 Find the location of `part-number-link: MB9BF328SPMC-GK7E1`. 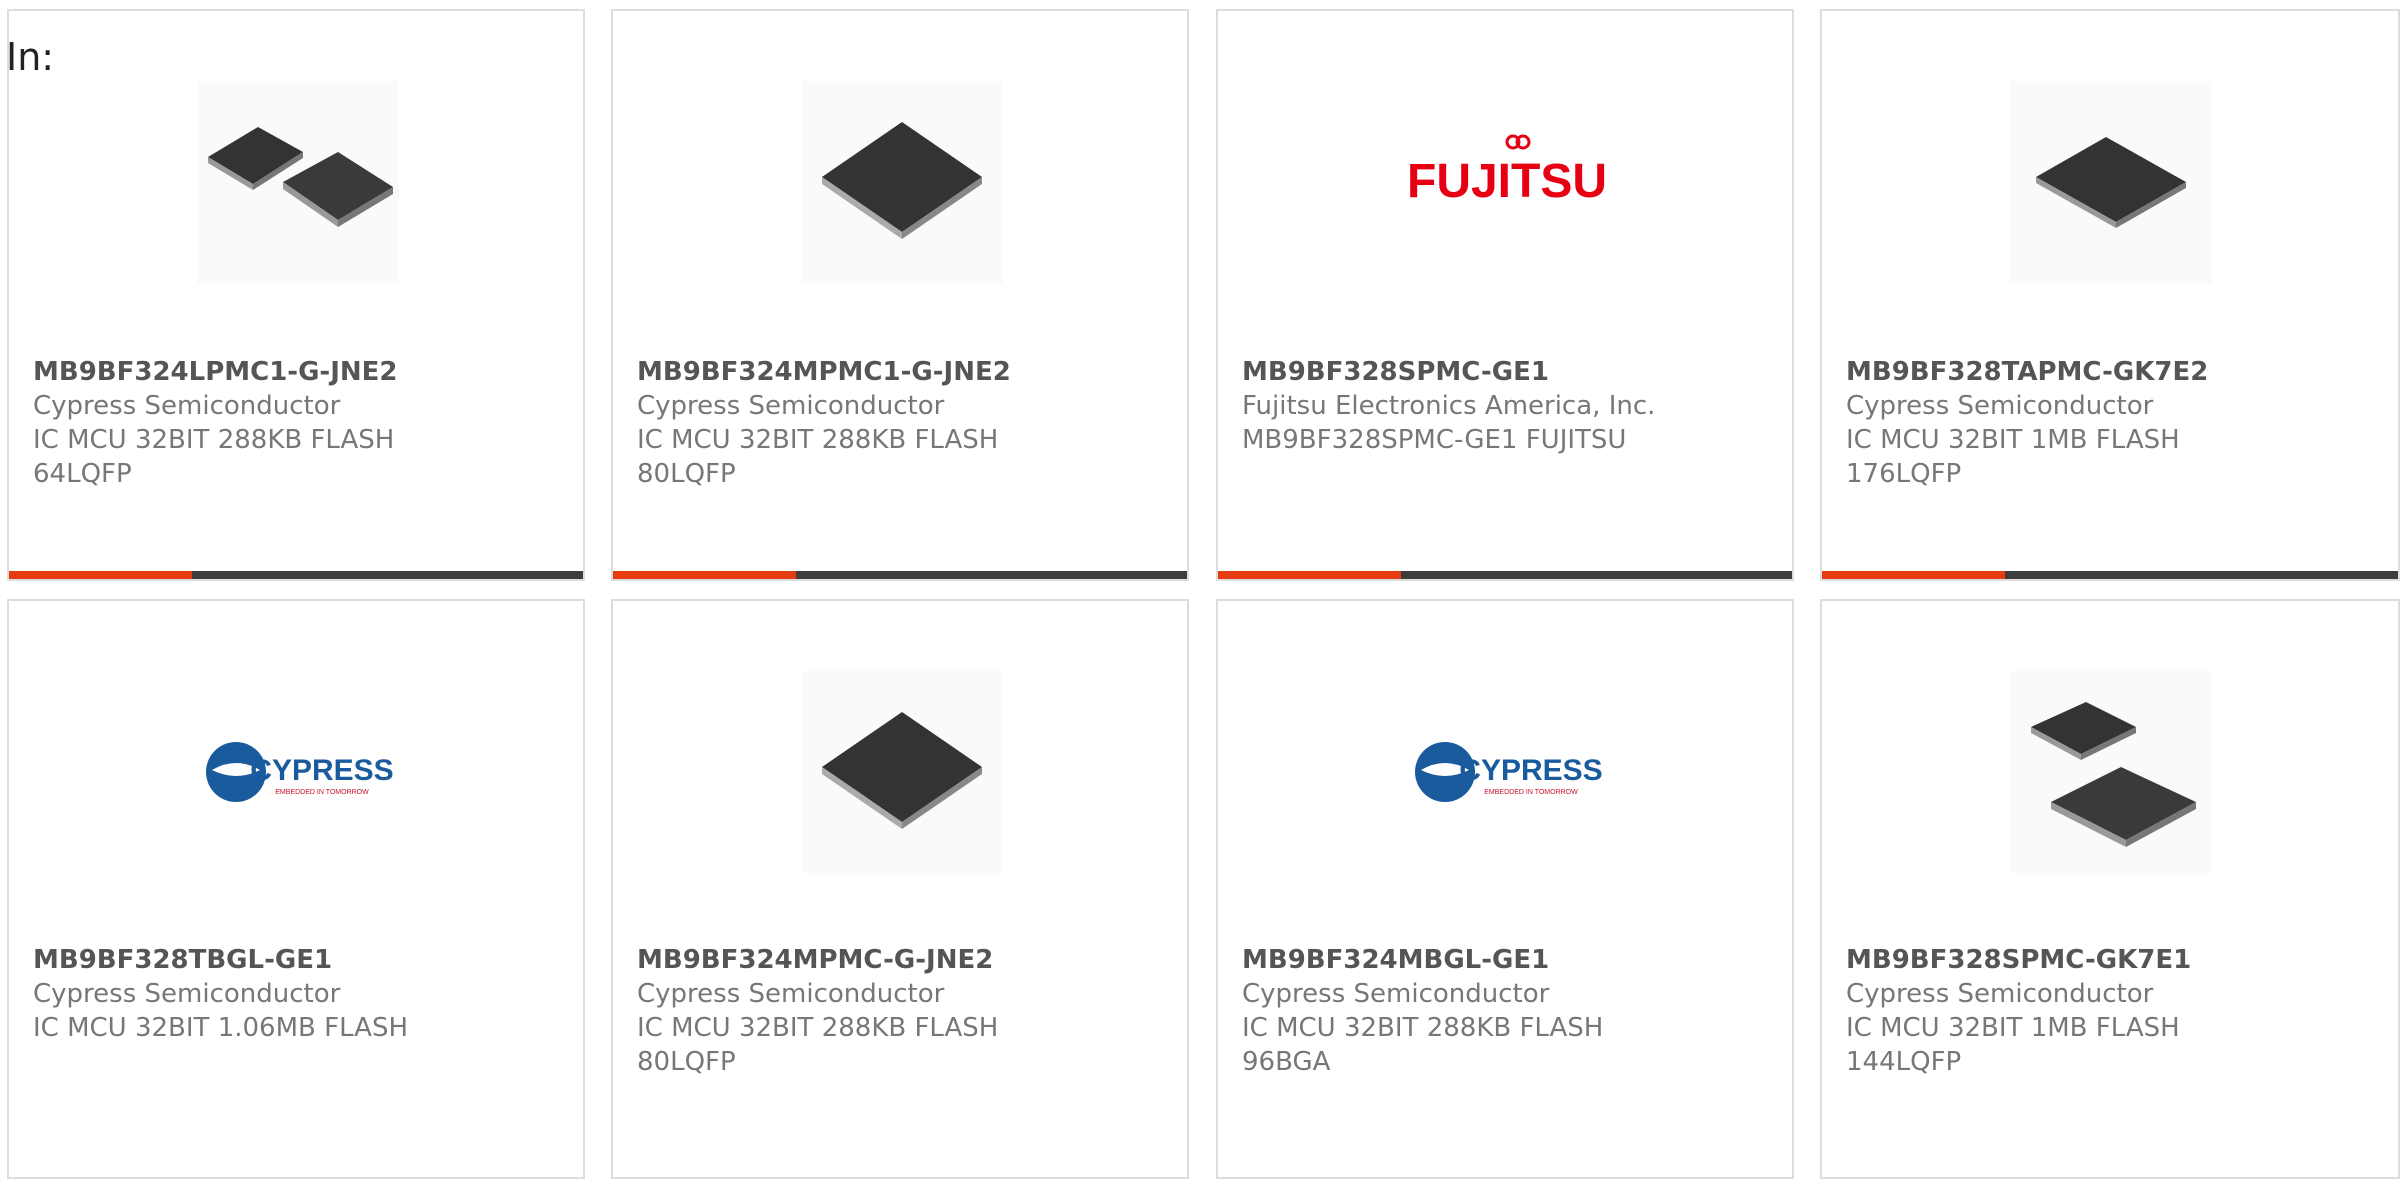

part-number-link: MB9BF328SPMC-GK7E1 is located at coordinates (2117, 960).